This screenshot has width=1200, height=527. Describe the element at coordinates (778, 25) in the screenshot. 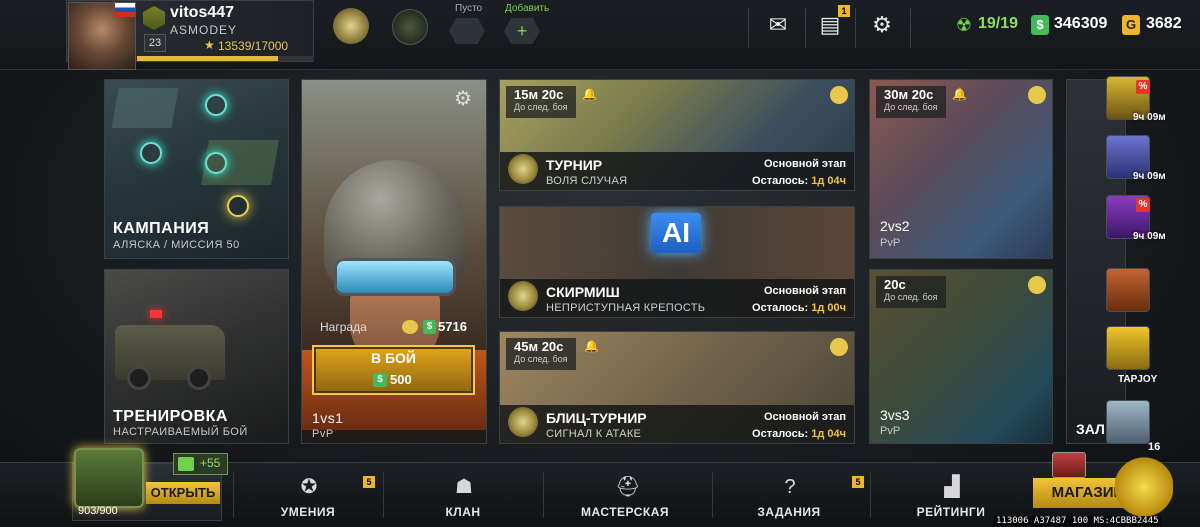

I see `mail-icon: ✉` at that location.